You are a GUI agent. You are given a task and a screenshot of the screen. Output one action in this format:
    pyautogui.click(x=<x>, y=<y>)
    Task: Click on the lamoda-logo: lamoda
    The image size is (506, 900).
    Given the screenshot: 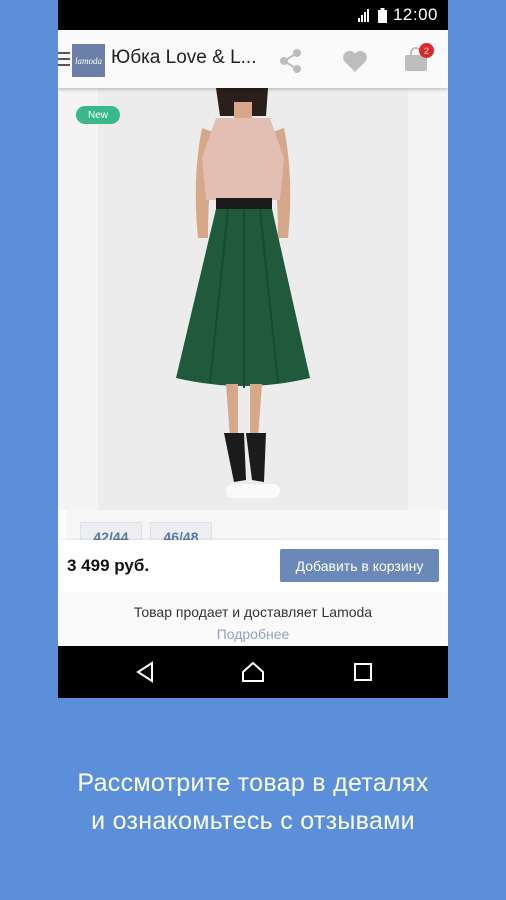 What is the action you would take?
    pyautogui.click(x=88, y=60)
    